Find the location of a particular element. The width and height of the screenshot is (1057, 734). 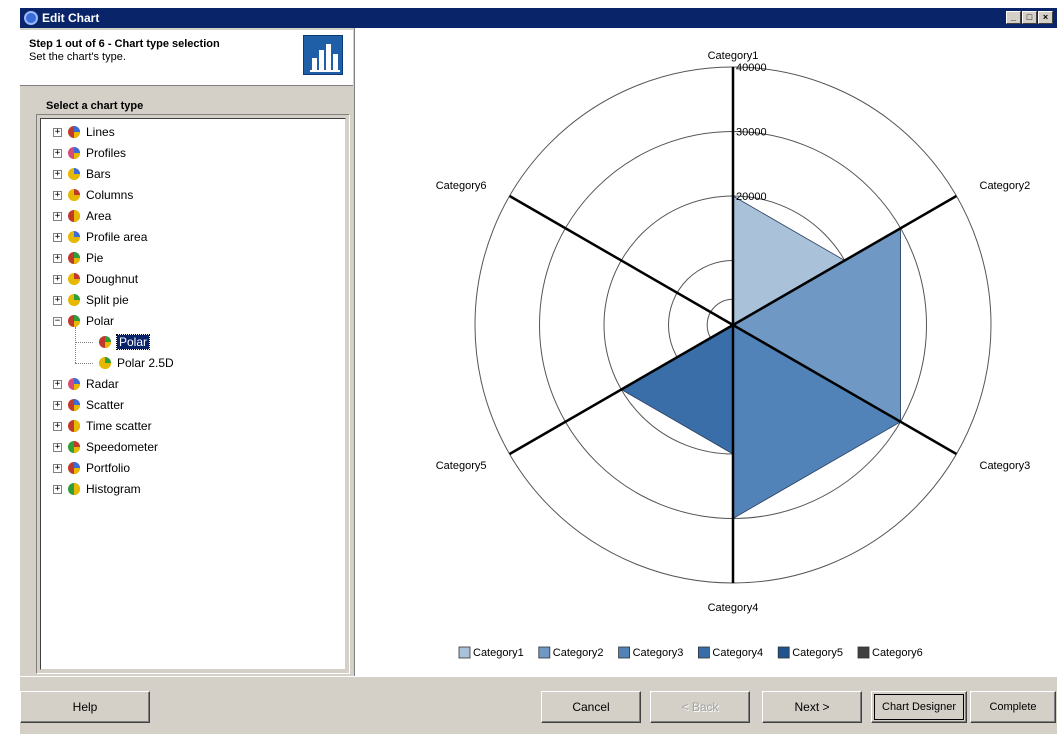

legend-label-category2: Category2 is located at coordinates (578, 653).